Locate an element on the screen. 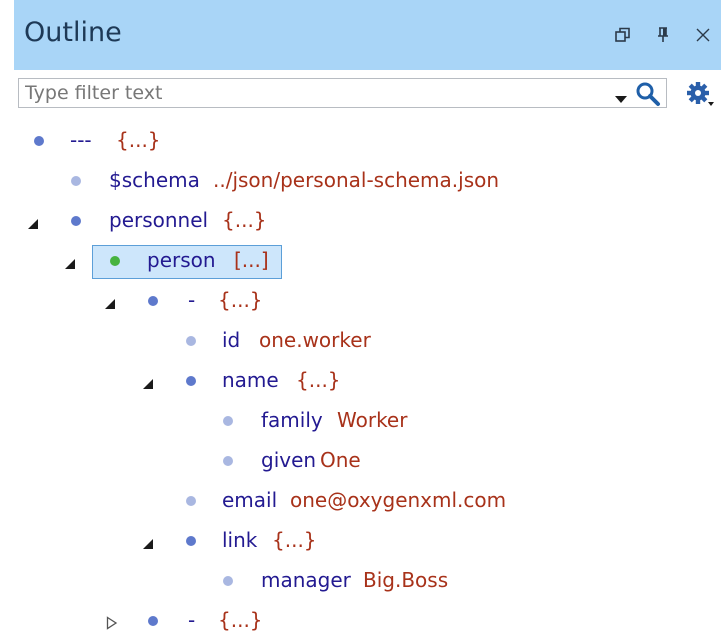 The height and width of the screenshot is (642, 721). node-value: one.worker is located at coordinates (315, 340).